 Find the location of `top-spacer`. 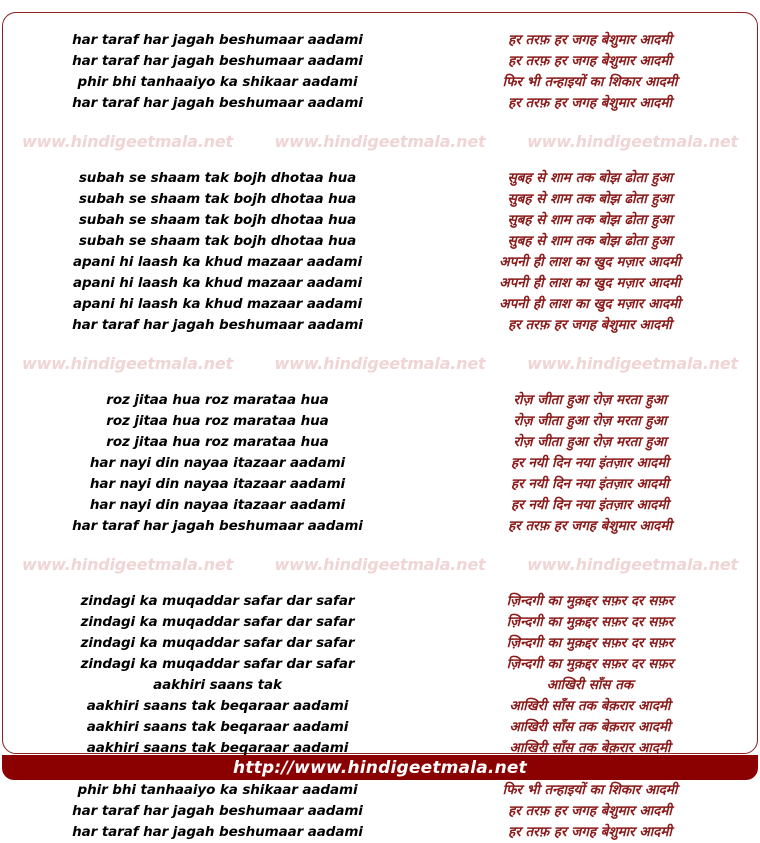

top-spacer is located at coordinates (380, 15).